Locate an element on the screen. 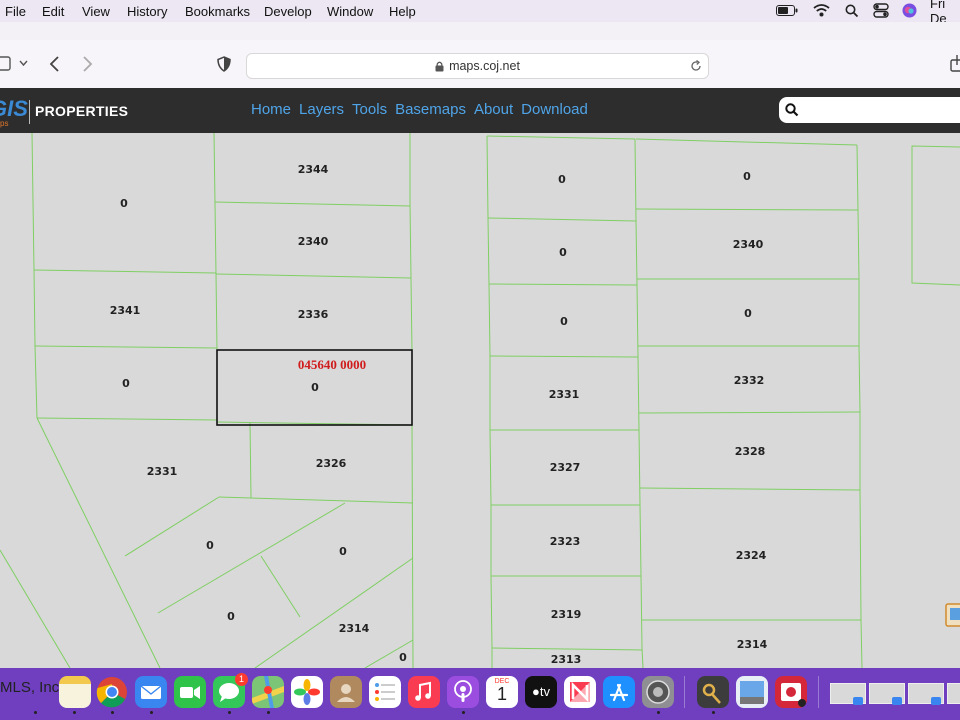 This screenshot has width=960, height=720. forward-icon is located at coordinates (87, 64).